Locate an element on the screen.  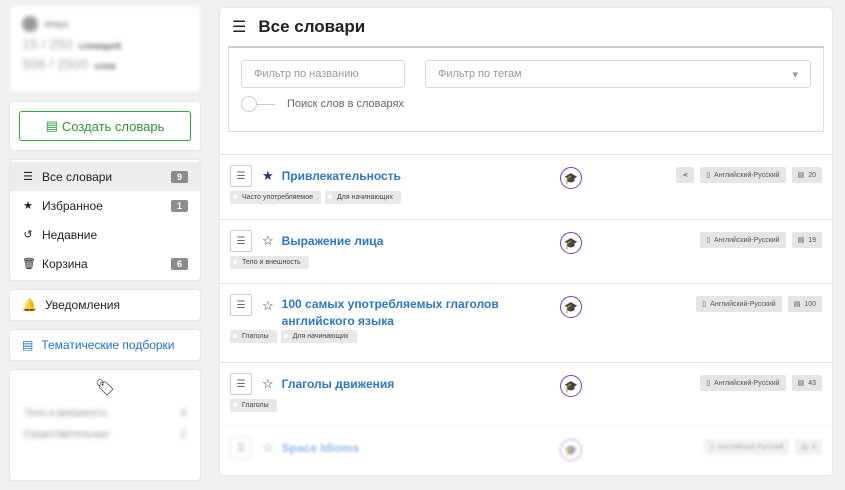
nav-label: Все словари is located at coordinates (77, 176).